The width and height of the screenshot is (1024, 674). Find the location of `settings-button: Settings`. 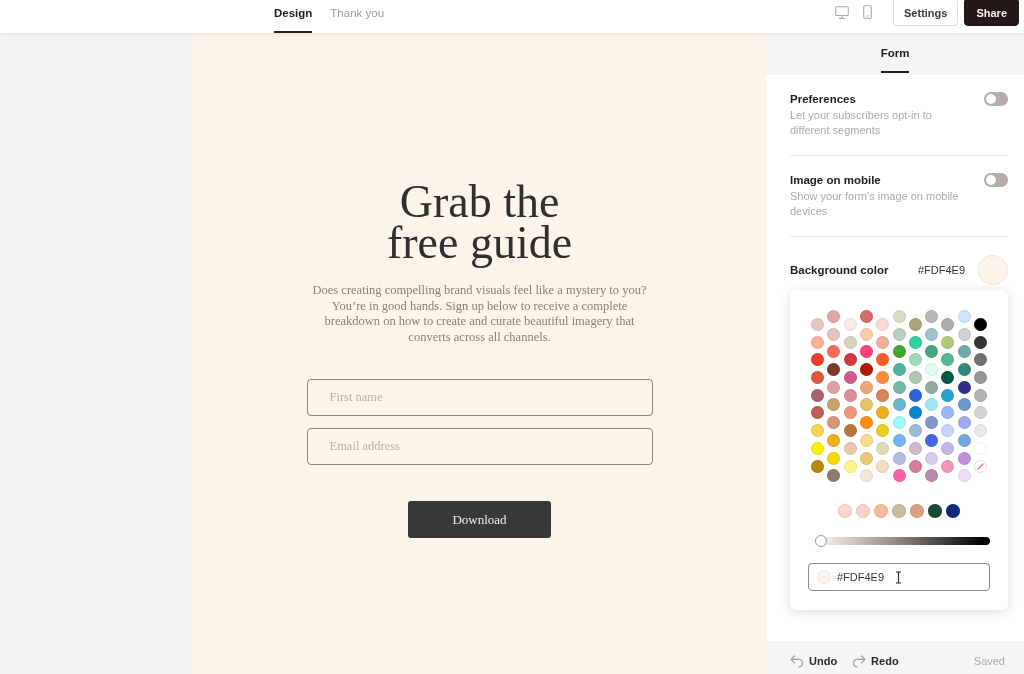

settings-button: Settings is located at coordinates (926, 13).